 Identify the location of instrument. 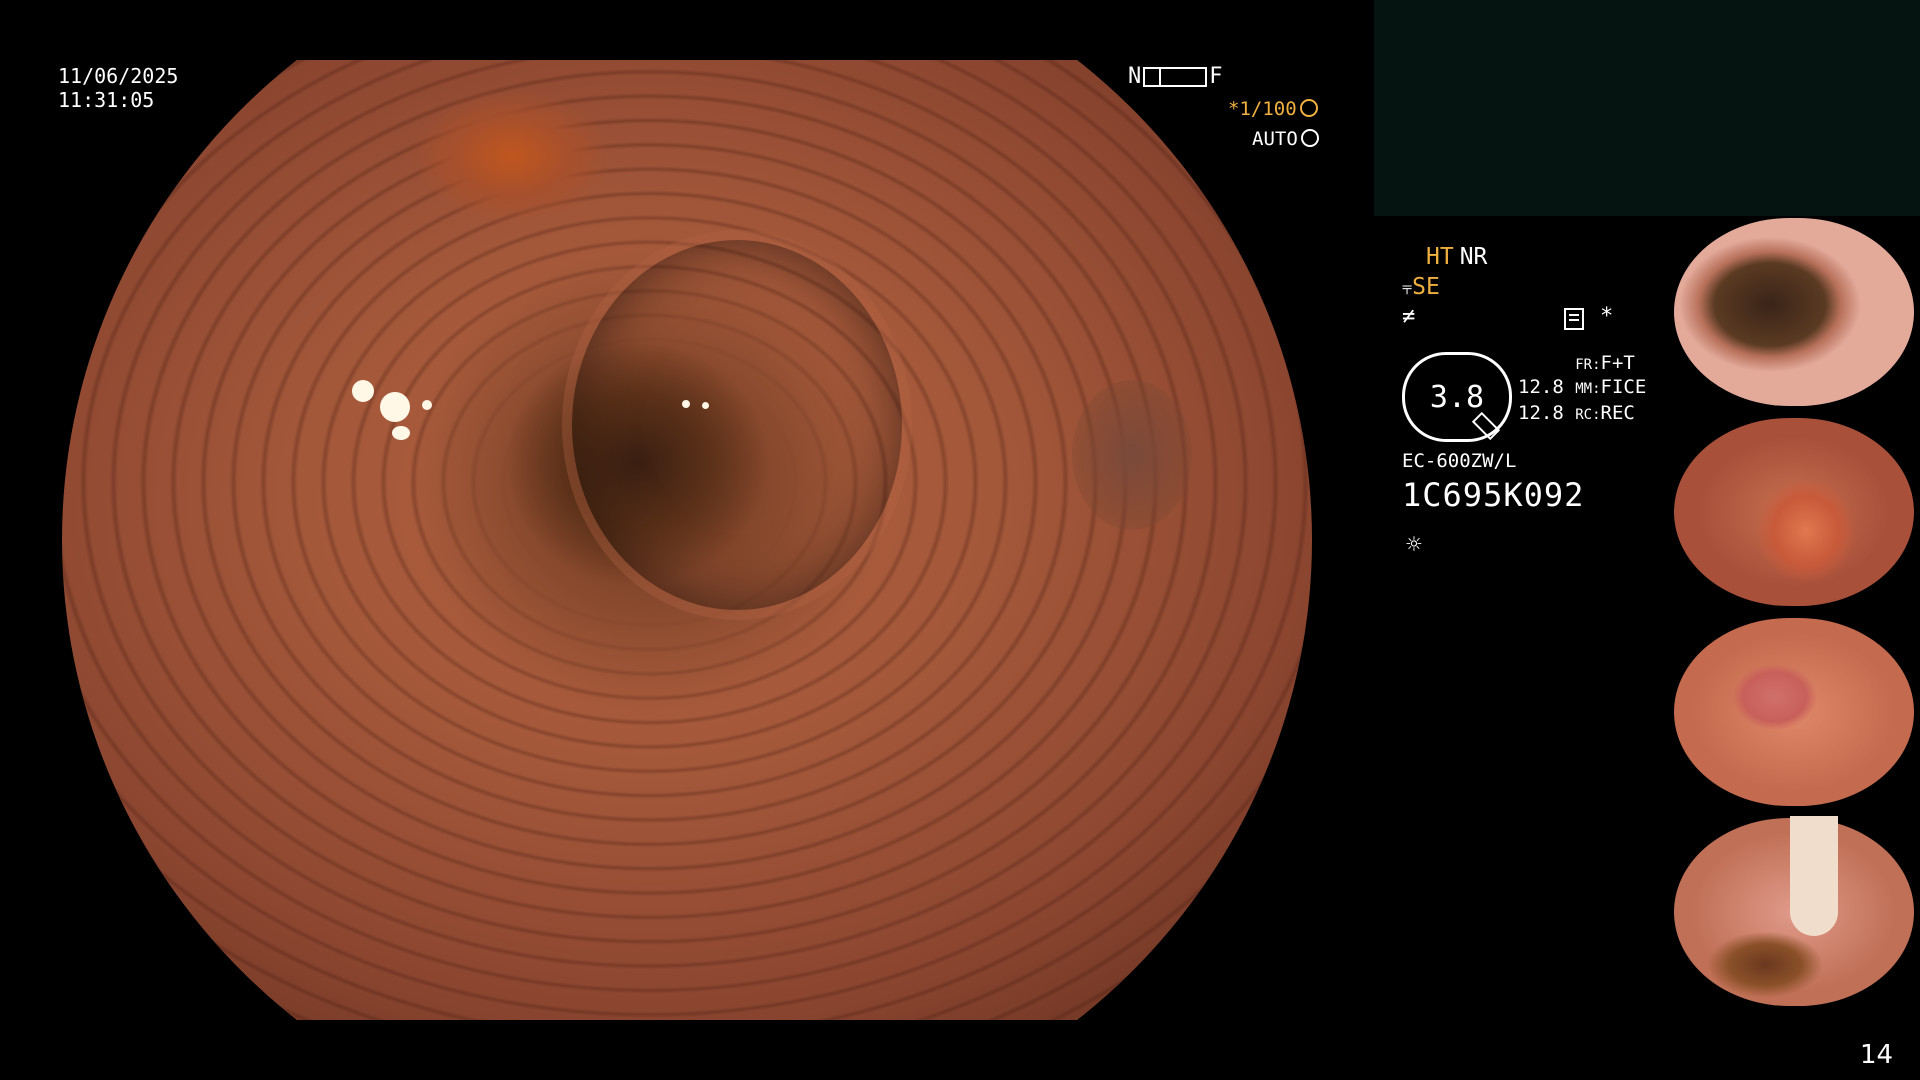
(1814, 876).